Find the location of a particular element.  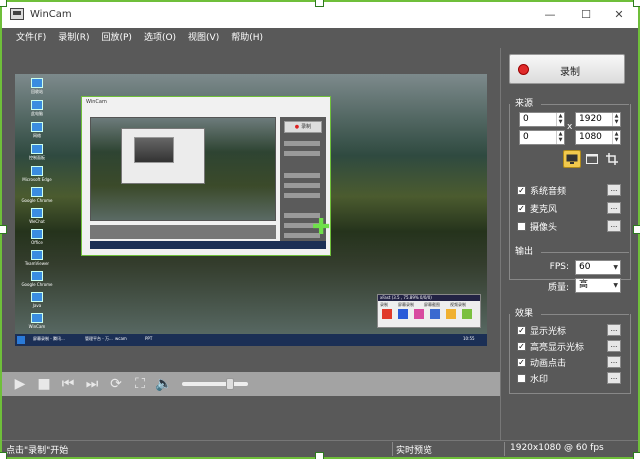

watermark-option: 水印 is located at coordinates (532, 378).